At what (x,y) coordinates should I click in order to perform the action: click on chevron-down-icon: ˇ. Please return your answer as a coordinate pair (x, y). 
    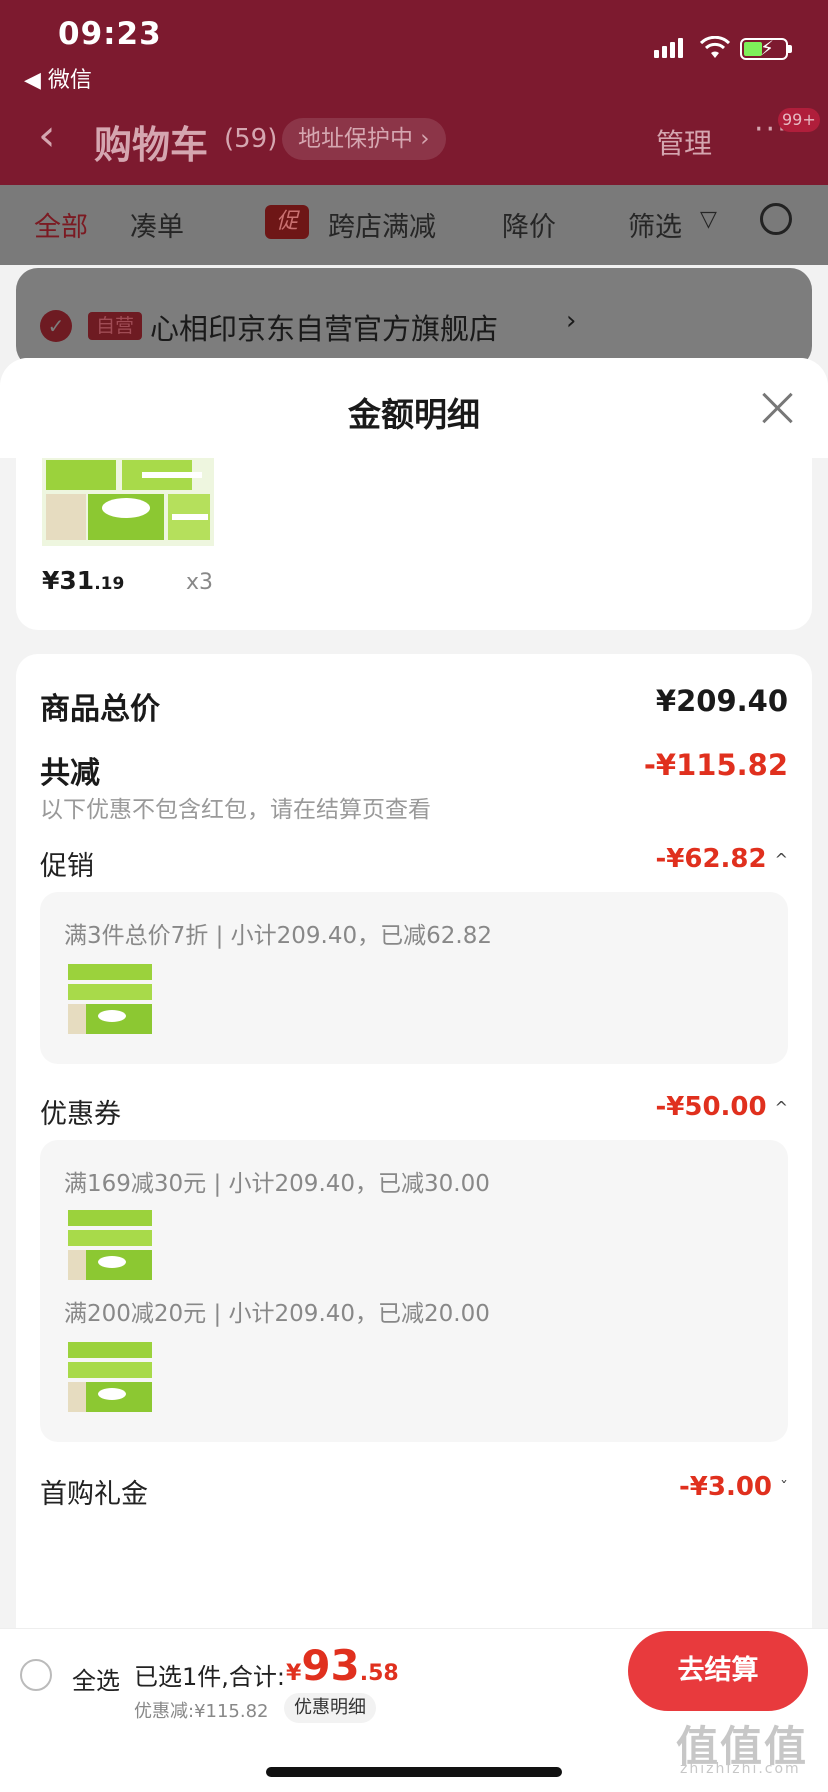
    Looking at the image, I should click on (784, 1487).